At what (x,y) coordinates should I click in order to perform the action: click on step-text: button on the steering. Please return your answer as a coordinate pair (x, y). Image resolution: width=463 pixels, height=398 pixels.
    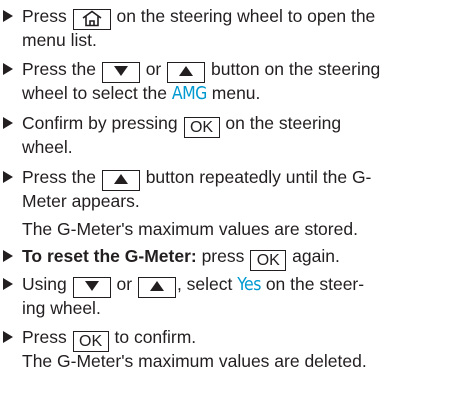
    Looking at the image, I should click on (296, 69).